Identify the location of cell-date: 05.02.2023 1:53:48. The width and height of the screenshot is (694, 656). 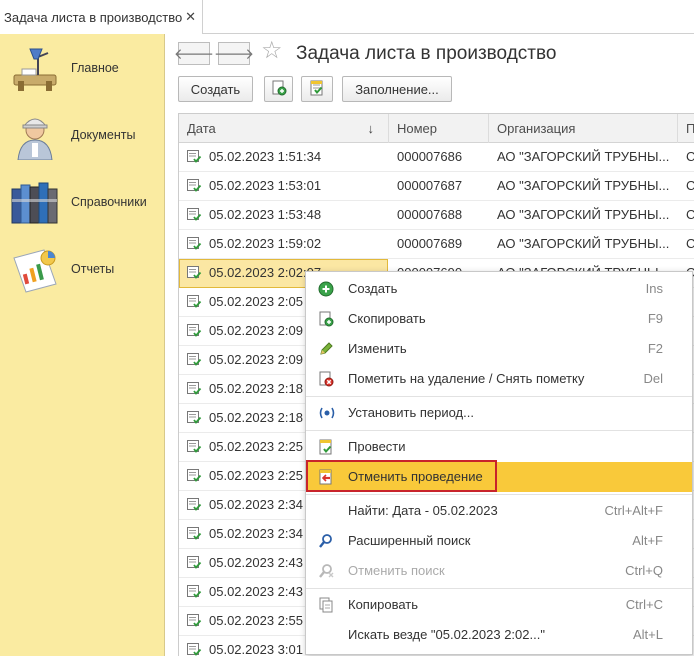
(283, 215).